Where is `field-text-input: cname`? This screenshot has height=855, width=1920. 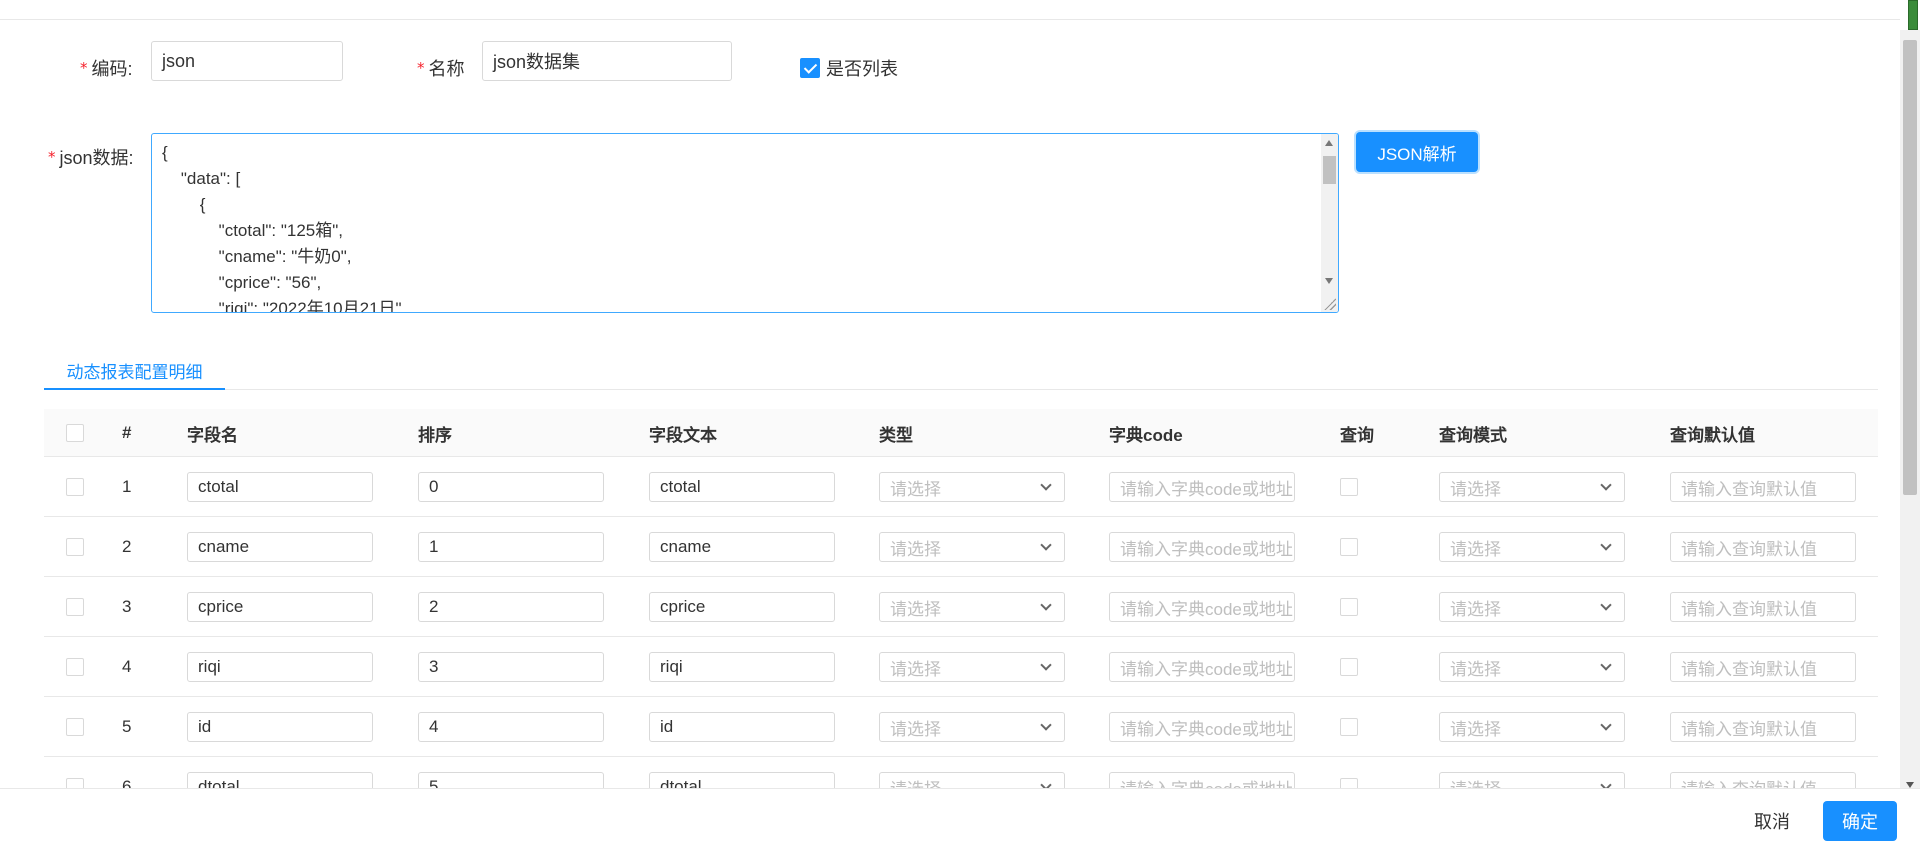 field-text-input: cname is located at coordinates (742, 547).